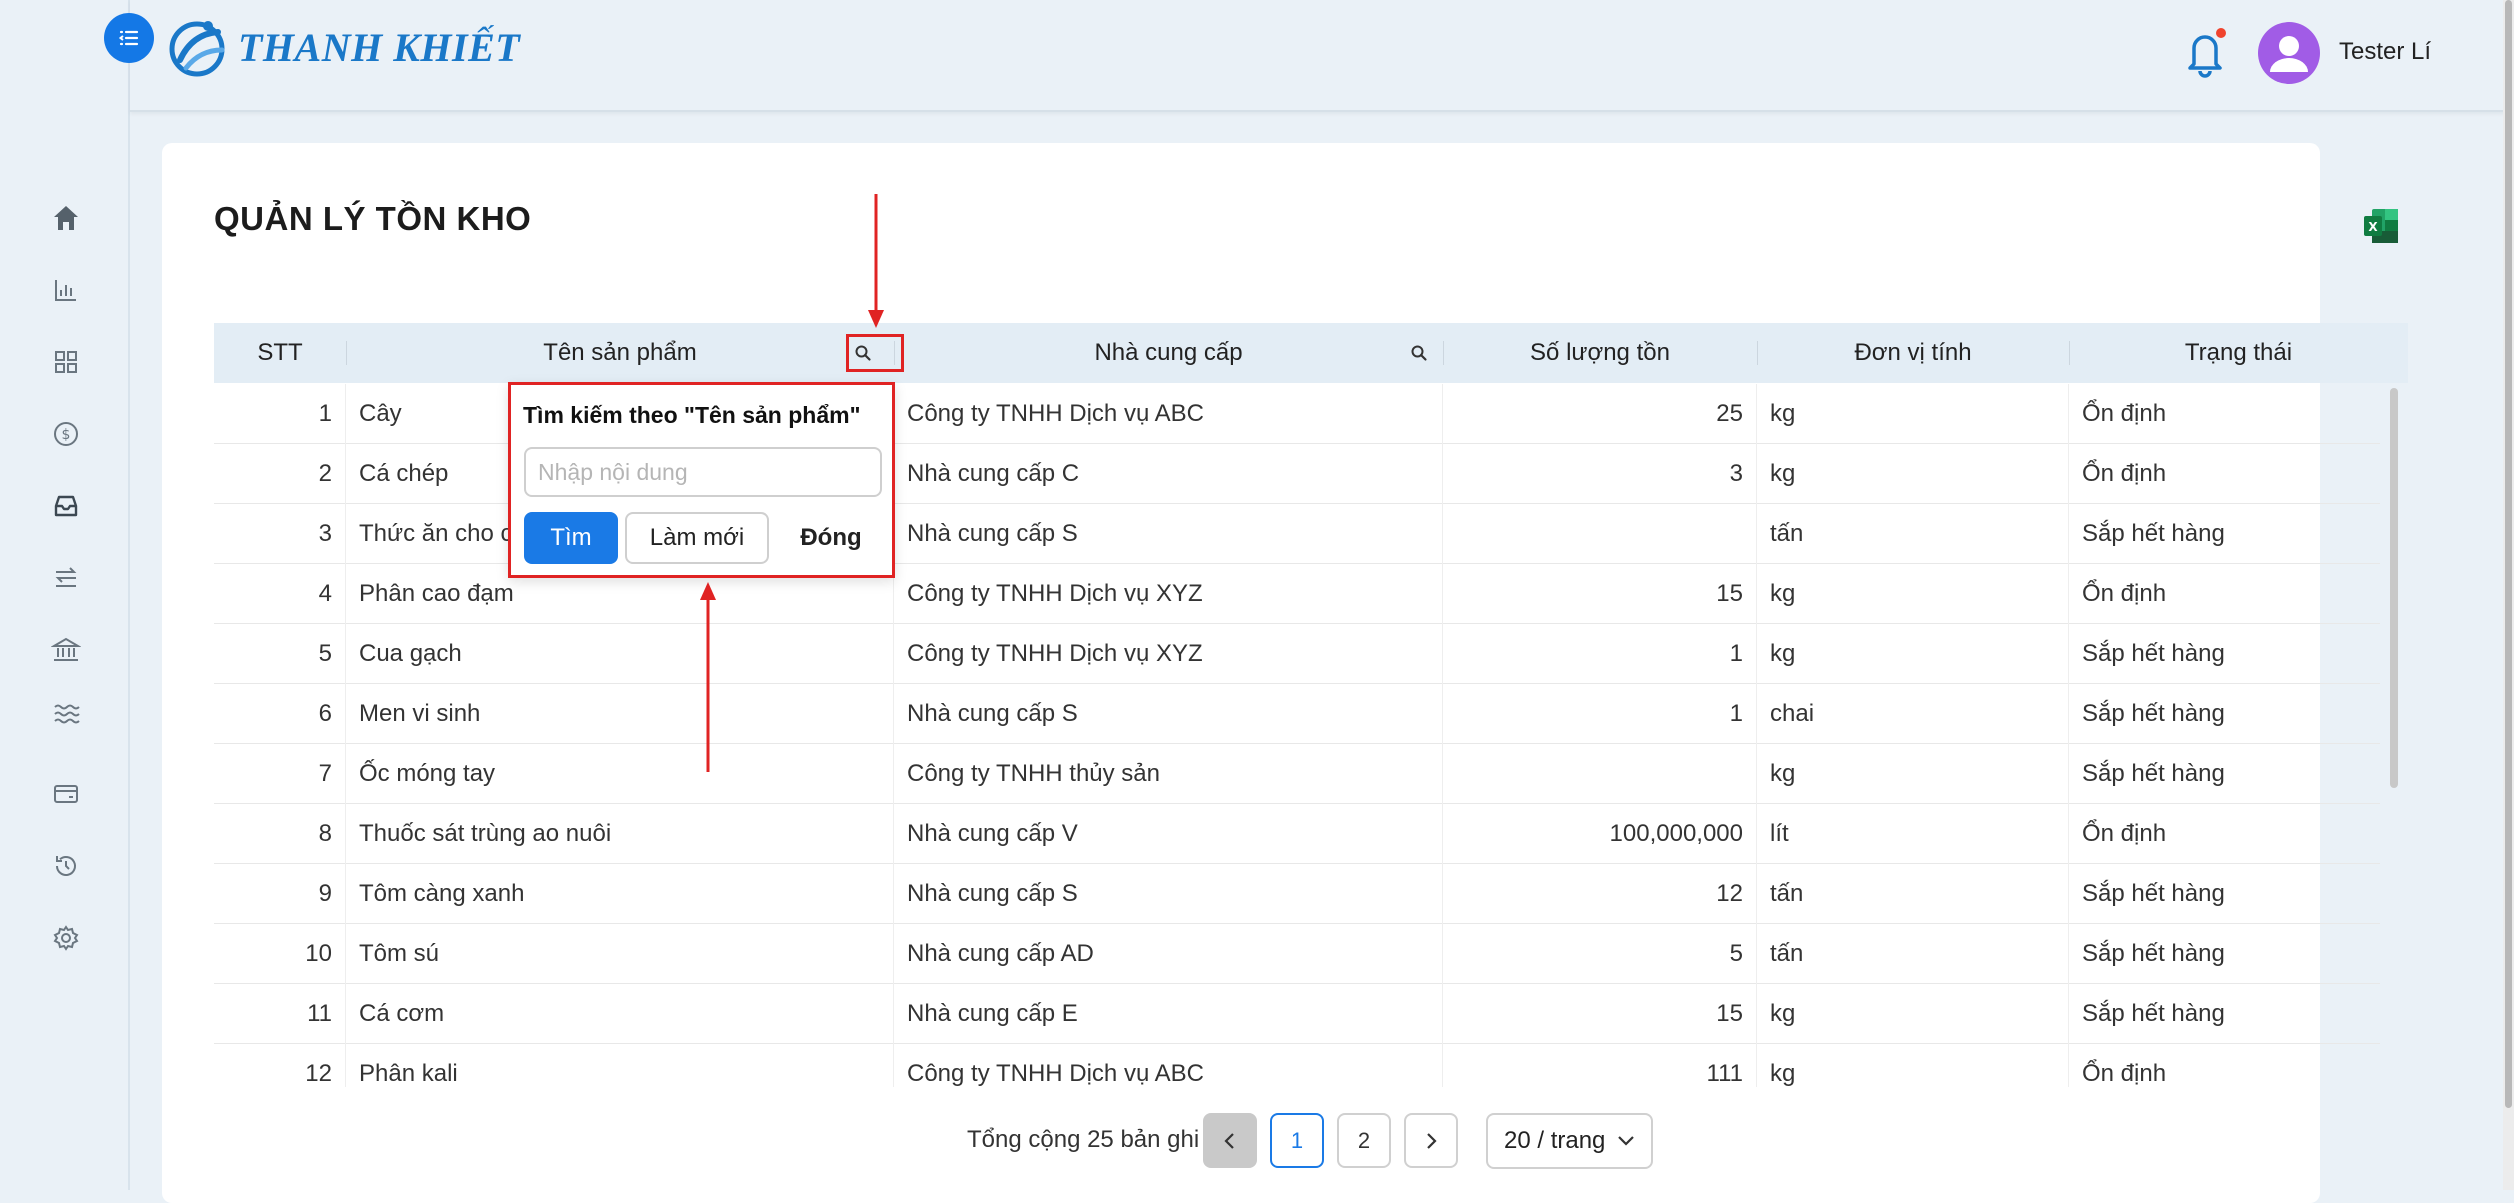 This screenshot has width=2514, height=1203. Describe the element at coordinates (343, 47) in the screenshot. I see `brand-logo: THANH KHIẾT` at that location.